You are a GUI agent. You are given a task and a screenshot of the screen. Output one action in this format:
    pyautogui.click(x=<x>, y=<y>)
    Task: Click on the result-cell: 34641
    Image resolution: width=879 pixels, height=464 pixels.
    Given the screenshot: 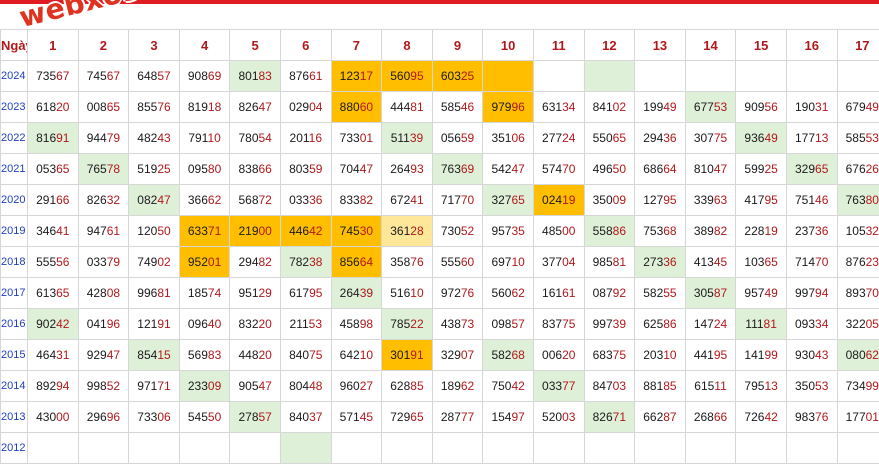 What is the action you would take?
    pyautogui.click(x=53, y=231)
    